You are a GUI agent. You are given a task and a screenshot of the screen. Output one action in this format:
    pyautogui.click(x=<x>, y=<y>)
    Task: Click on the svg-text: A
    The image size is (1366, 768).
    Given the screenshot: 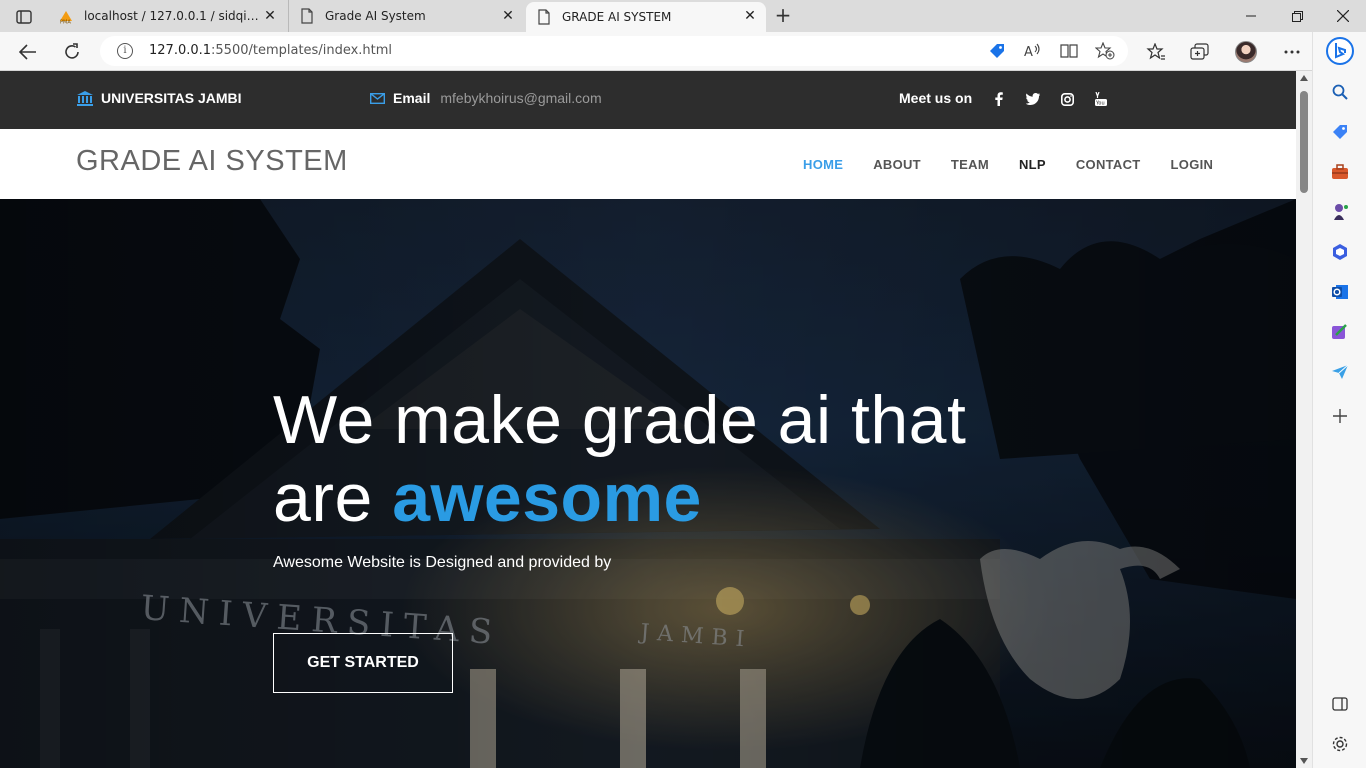 What is the action you would take?
    pyautogui.click(x=1028, y=52)
    